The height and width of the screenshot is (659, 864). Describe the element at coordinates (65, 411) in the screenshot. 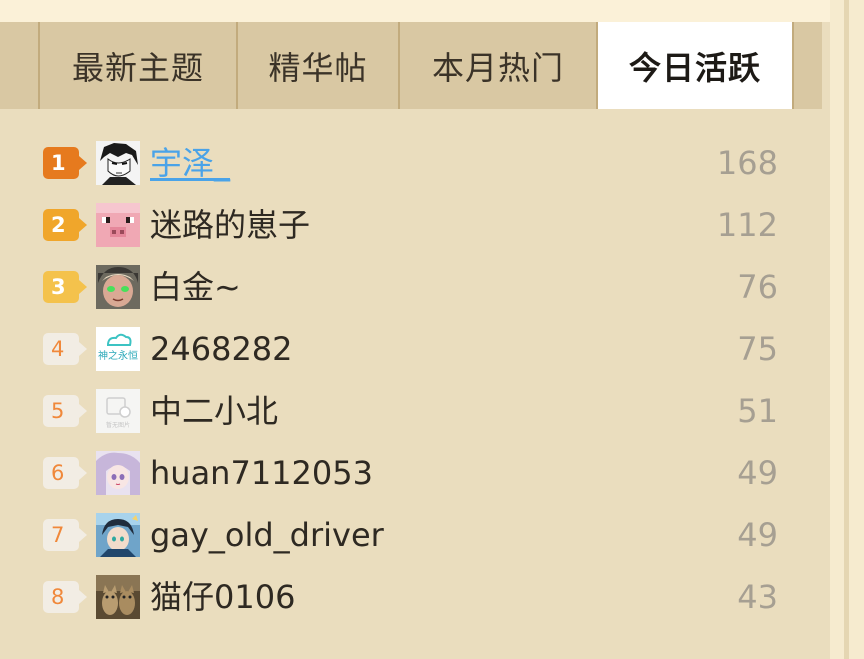

I see `rank-badge: 5` at that location.